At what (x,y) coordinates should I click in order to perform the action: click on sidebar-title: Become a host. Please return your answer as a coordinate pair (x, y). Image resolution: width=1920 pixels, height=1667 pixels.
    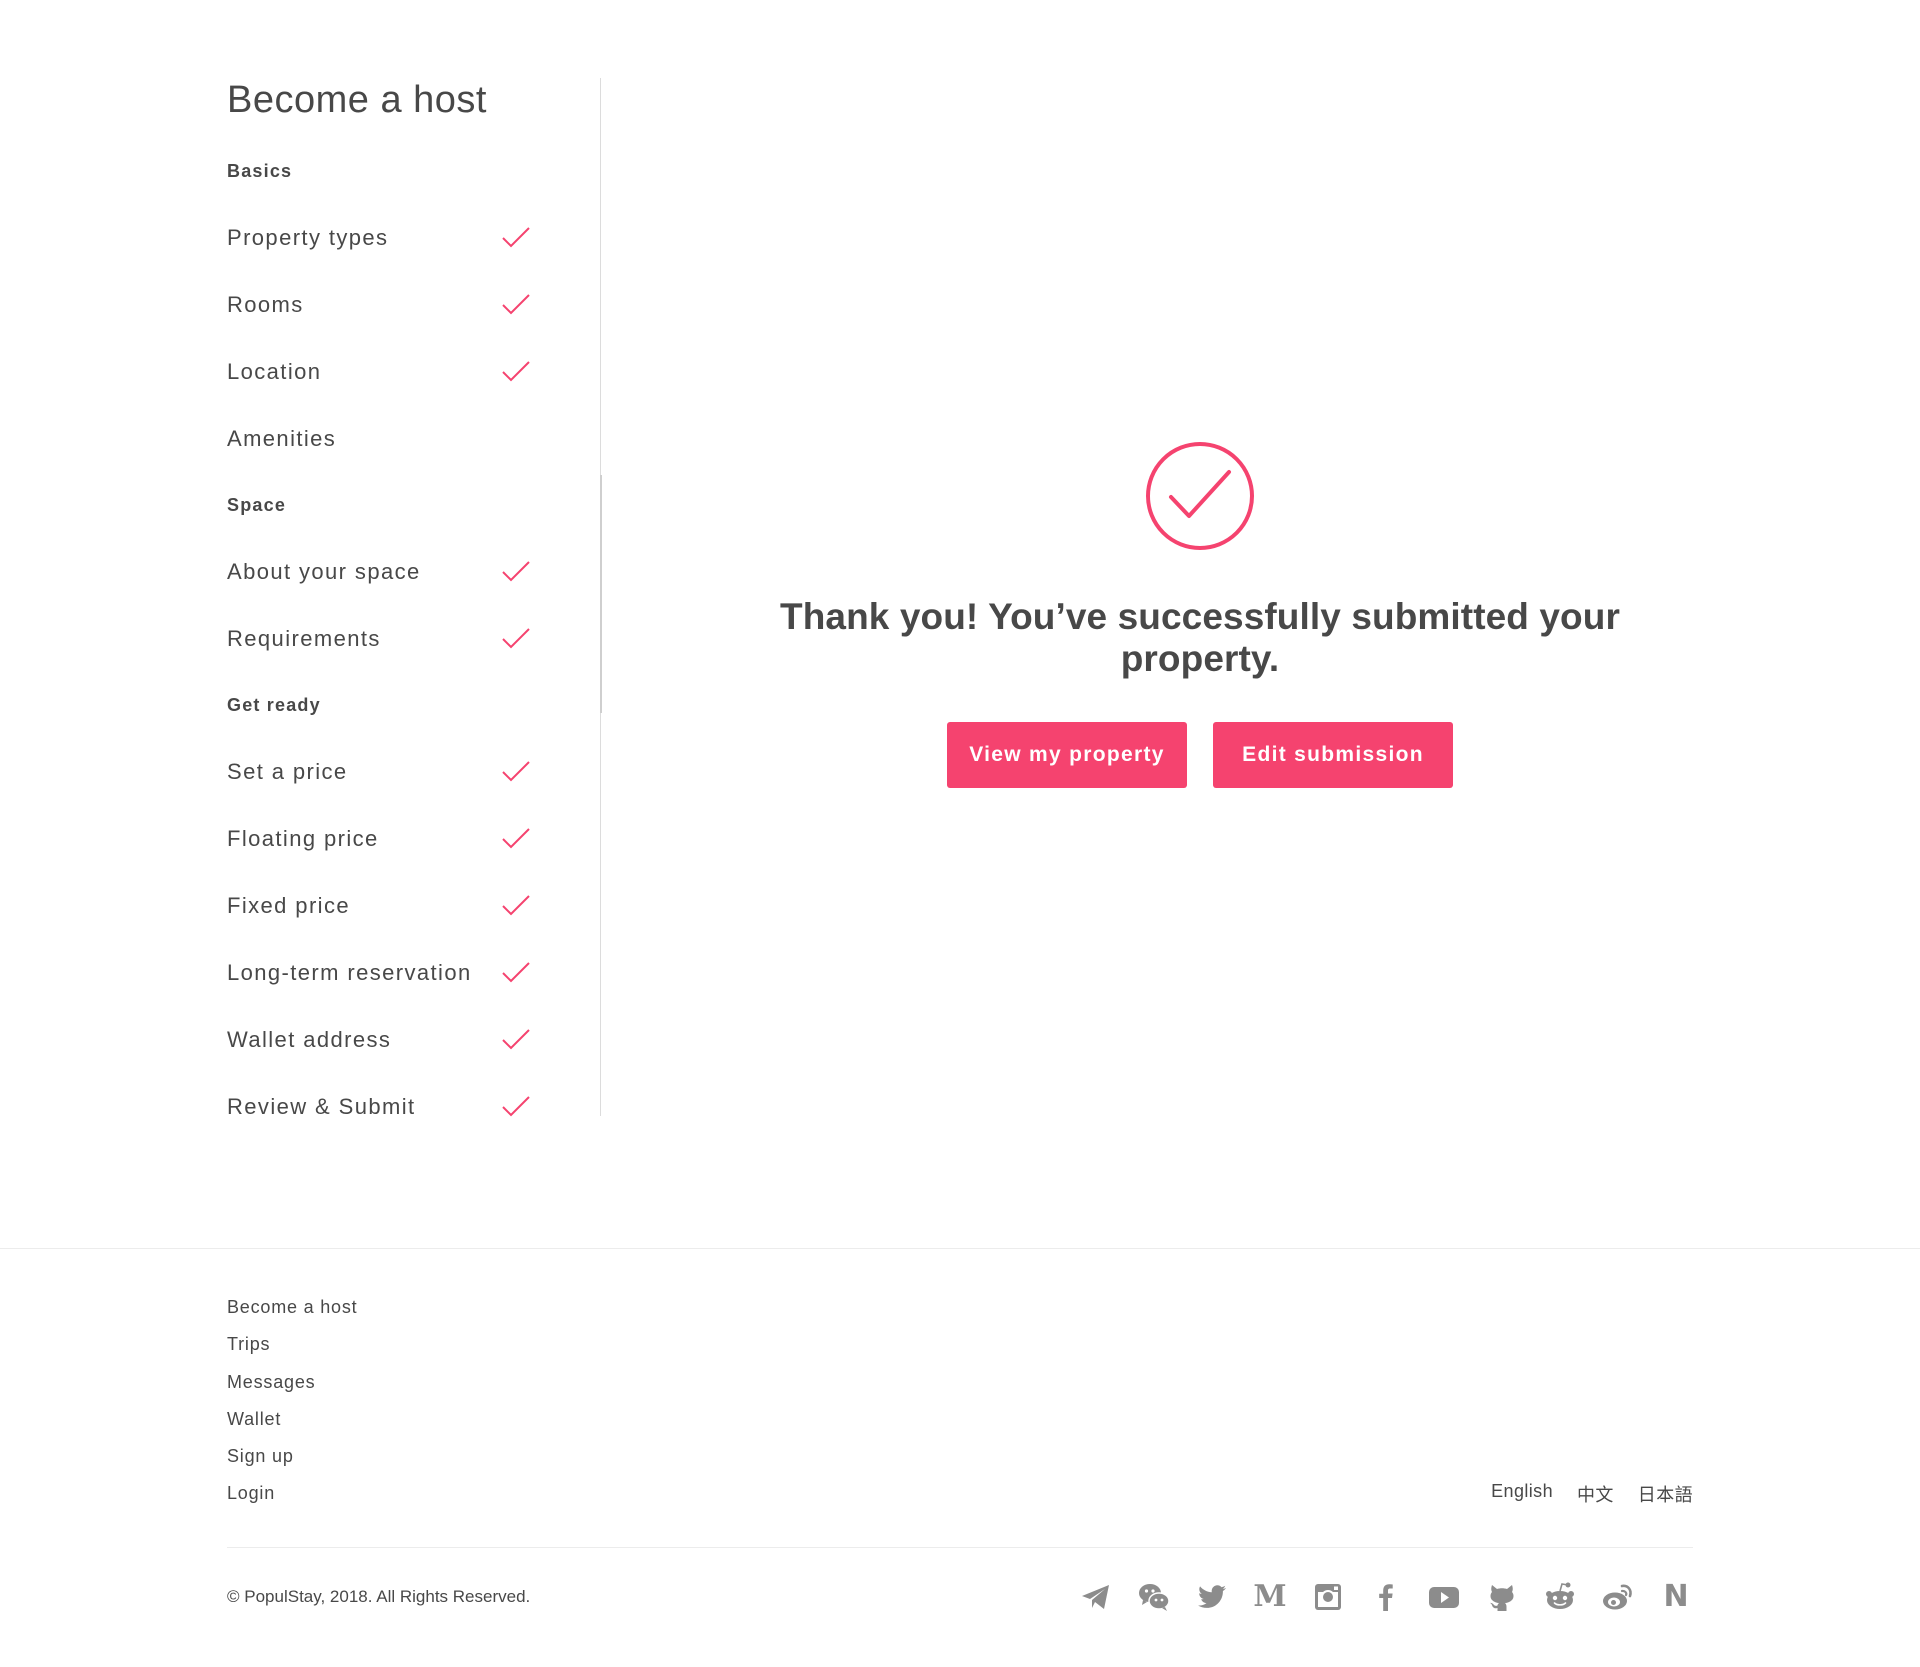
    Looking at the image, I should click on (357, 100).